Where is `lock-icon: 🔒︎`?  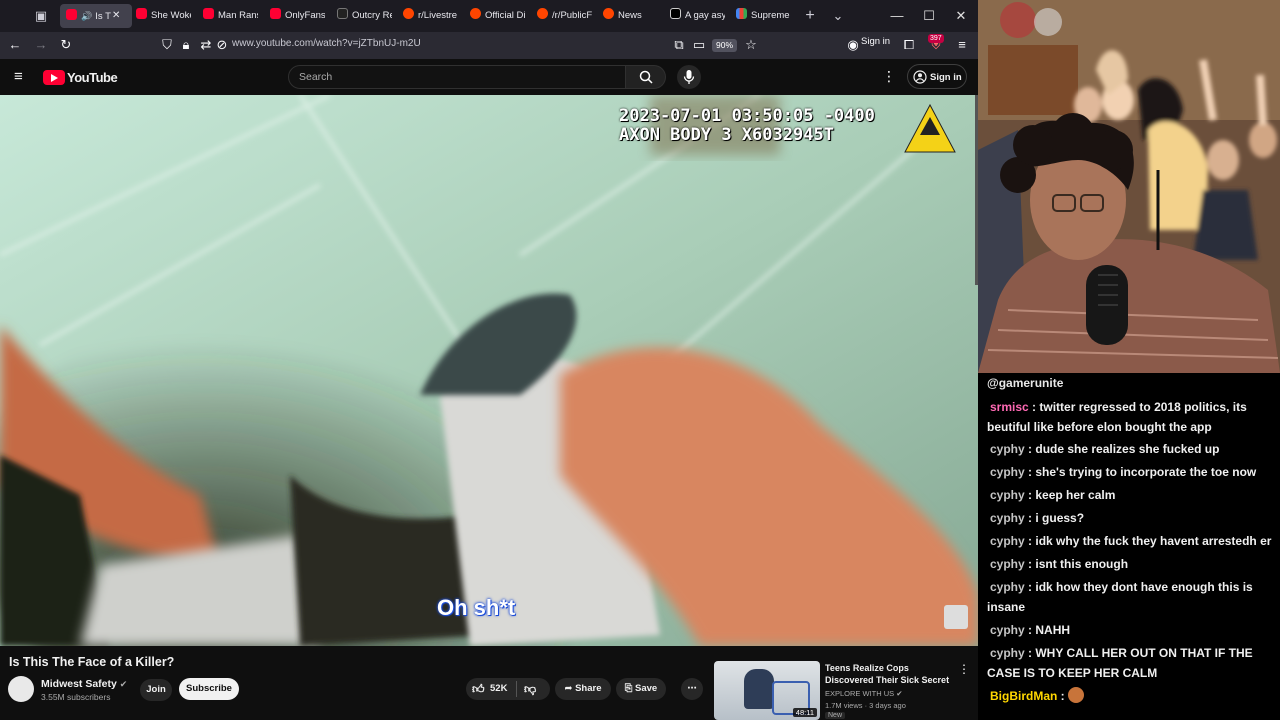 lock-icon: 🔒︎ is located at coordinates (186, 45).